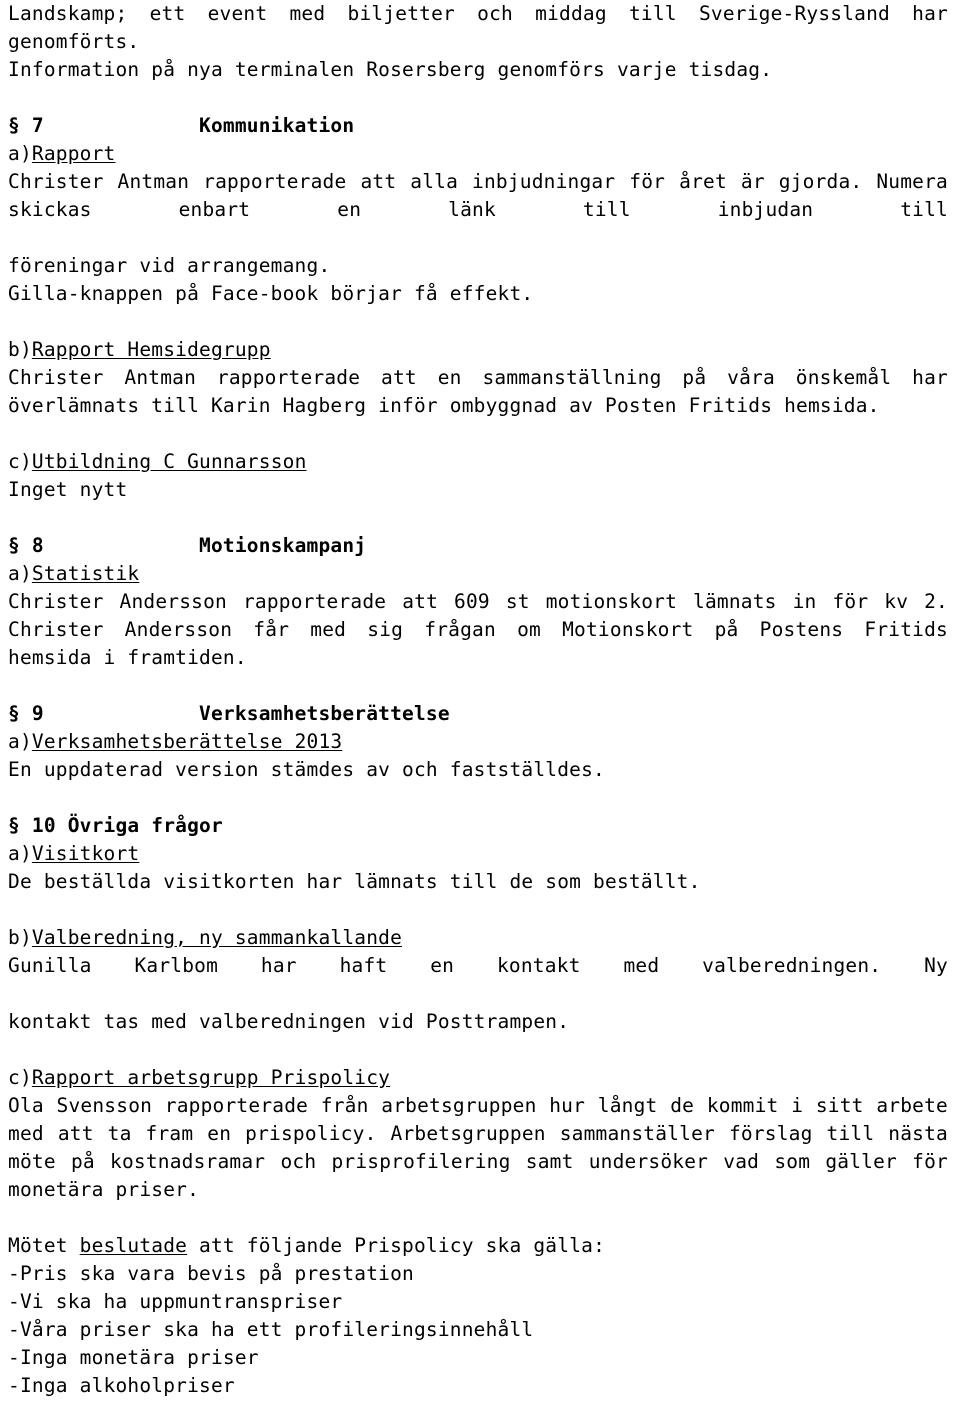 The image size is (960, 1425). What do you see at coordinates (169, 265) in the screenshot?
I see `subitem-body-7a-line2: föreningar vid arrangemang.` at bounding box center [169, 265].